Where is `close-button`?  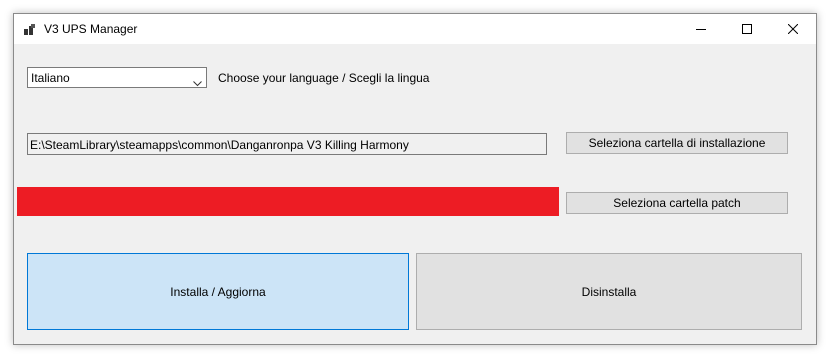
close-button is located at coordinates (793, 29).